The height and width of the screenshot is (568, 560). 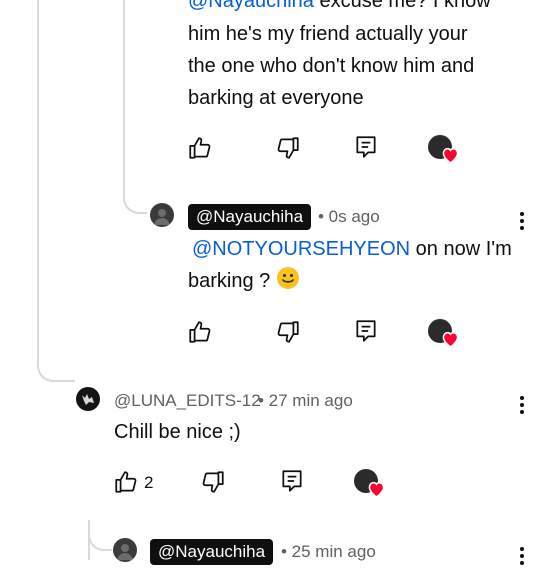 I want to click on comment-text: @Nayauchiha excuse me? I know, so click(x=368, y=8).